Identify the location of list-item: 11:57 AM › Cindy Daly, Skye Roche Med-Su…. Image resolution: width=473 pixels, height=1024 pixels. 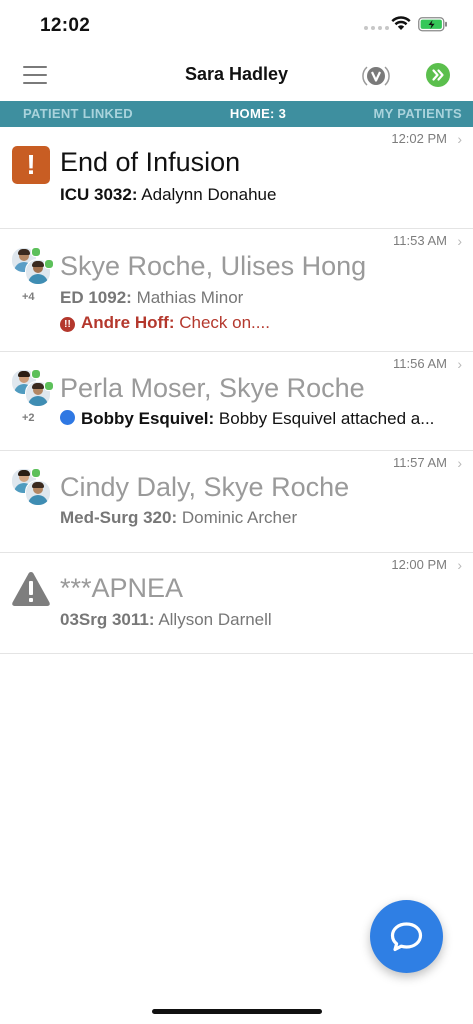
(236, 502).